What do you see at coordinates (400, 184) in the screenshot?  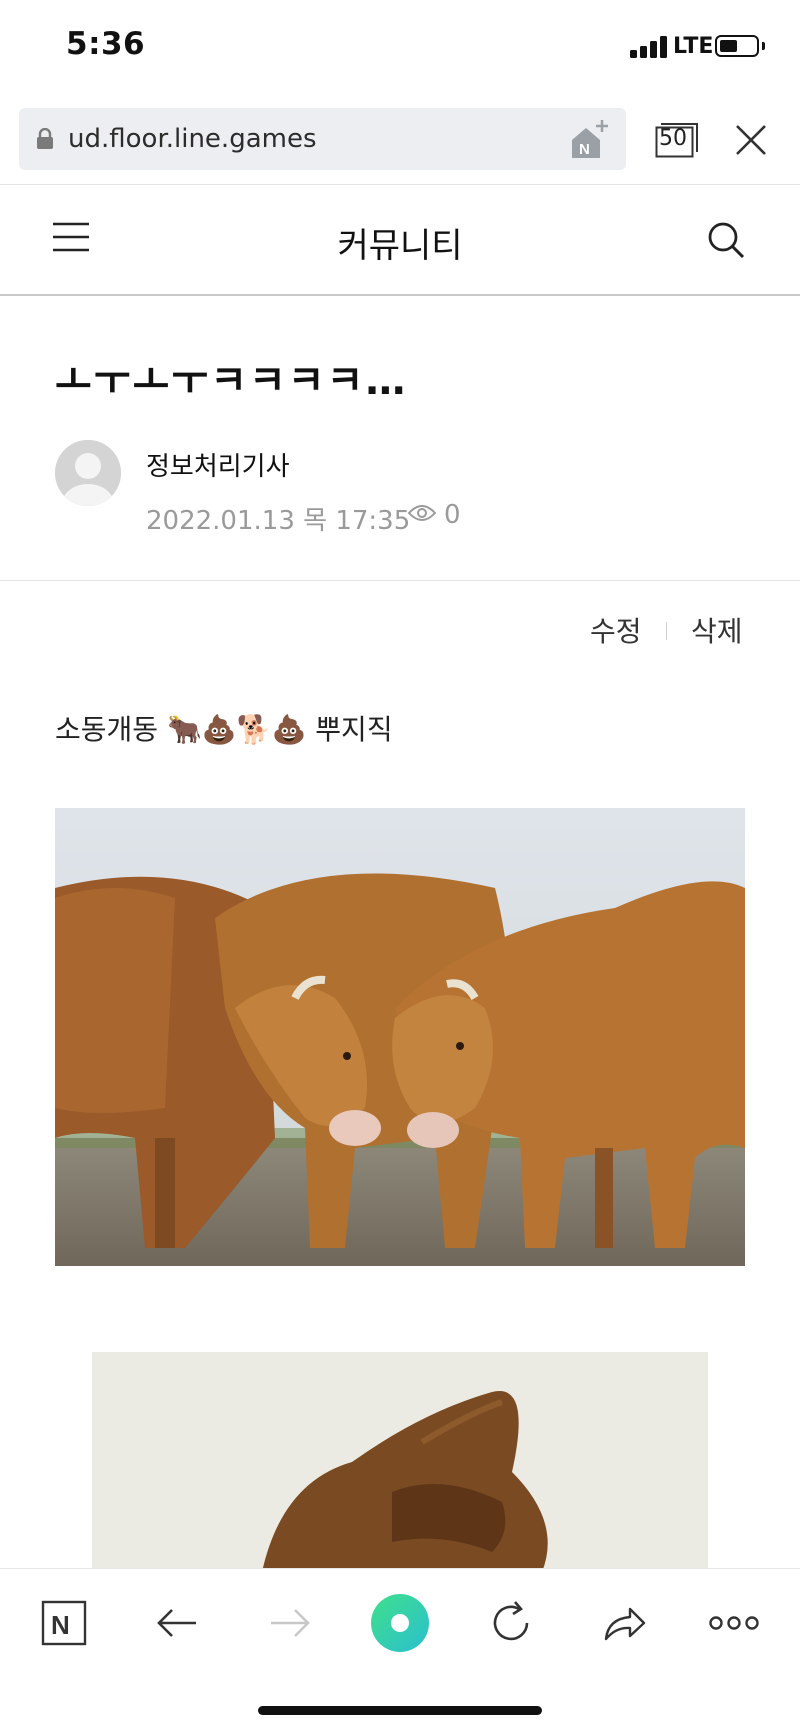 I see `top-divider` at bounding box center [400, 184].